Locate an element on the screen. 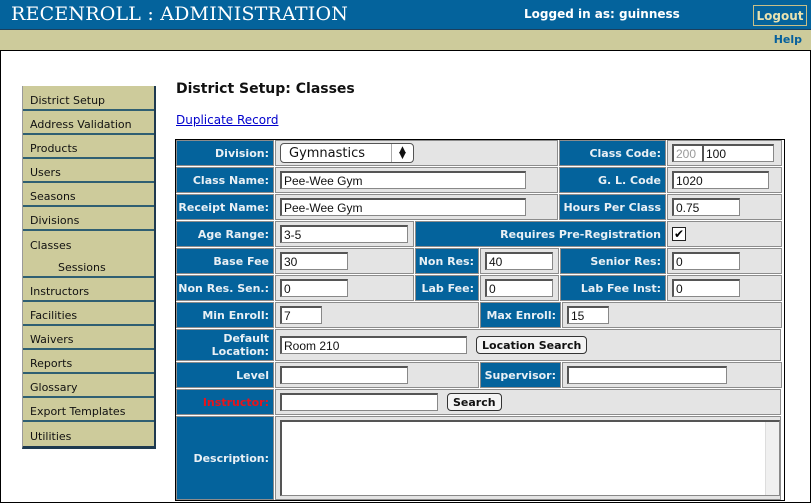 The image size is (811, 503). senior-res-cell: 0 is located at coordinates (724, 261).